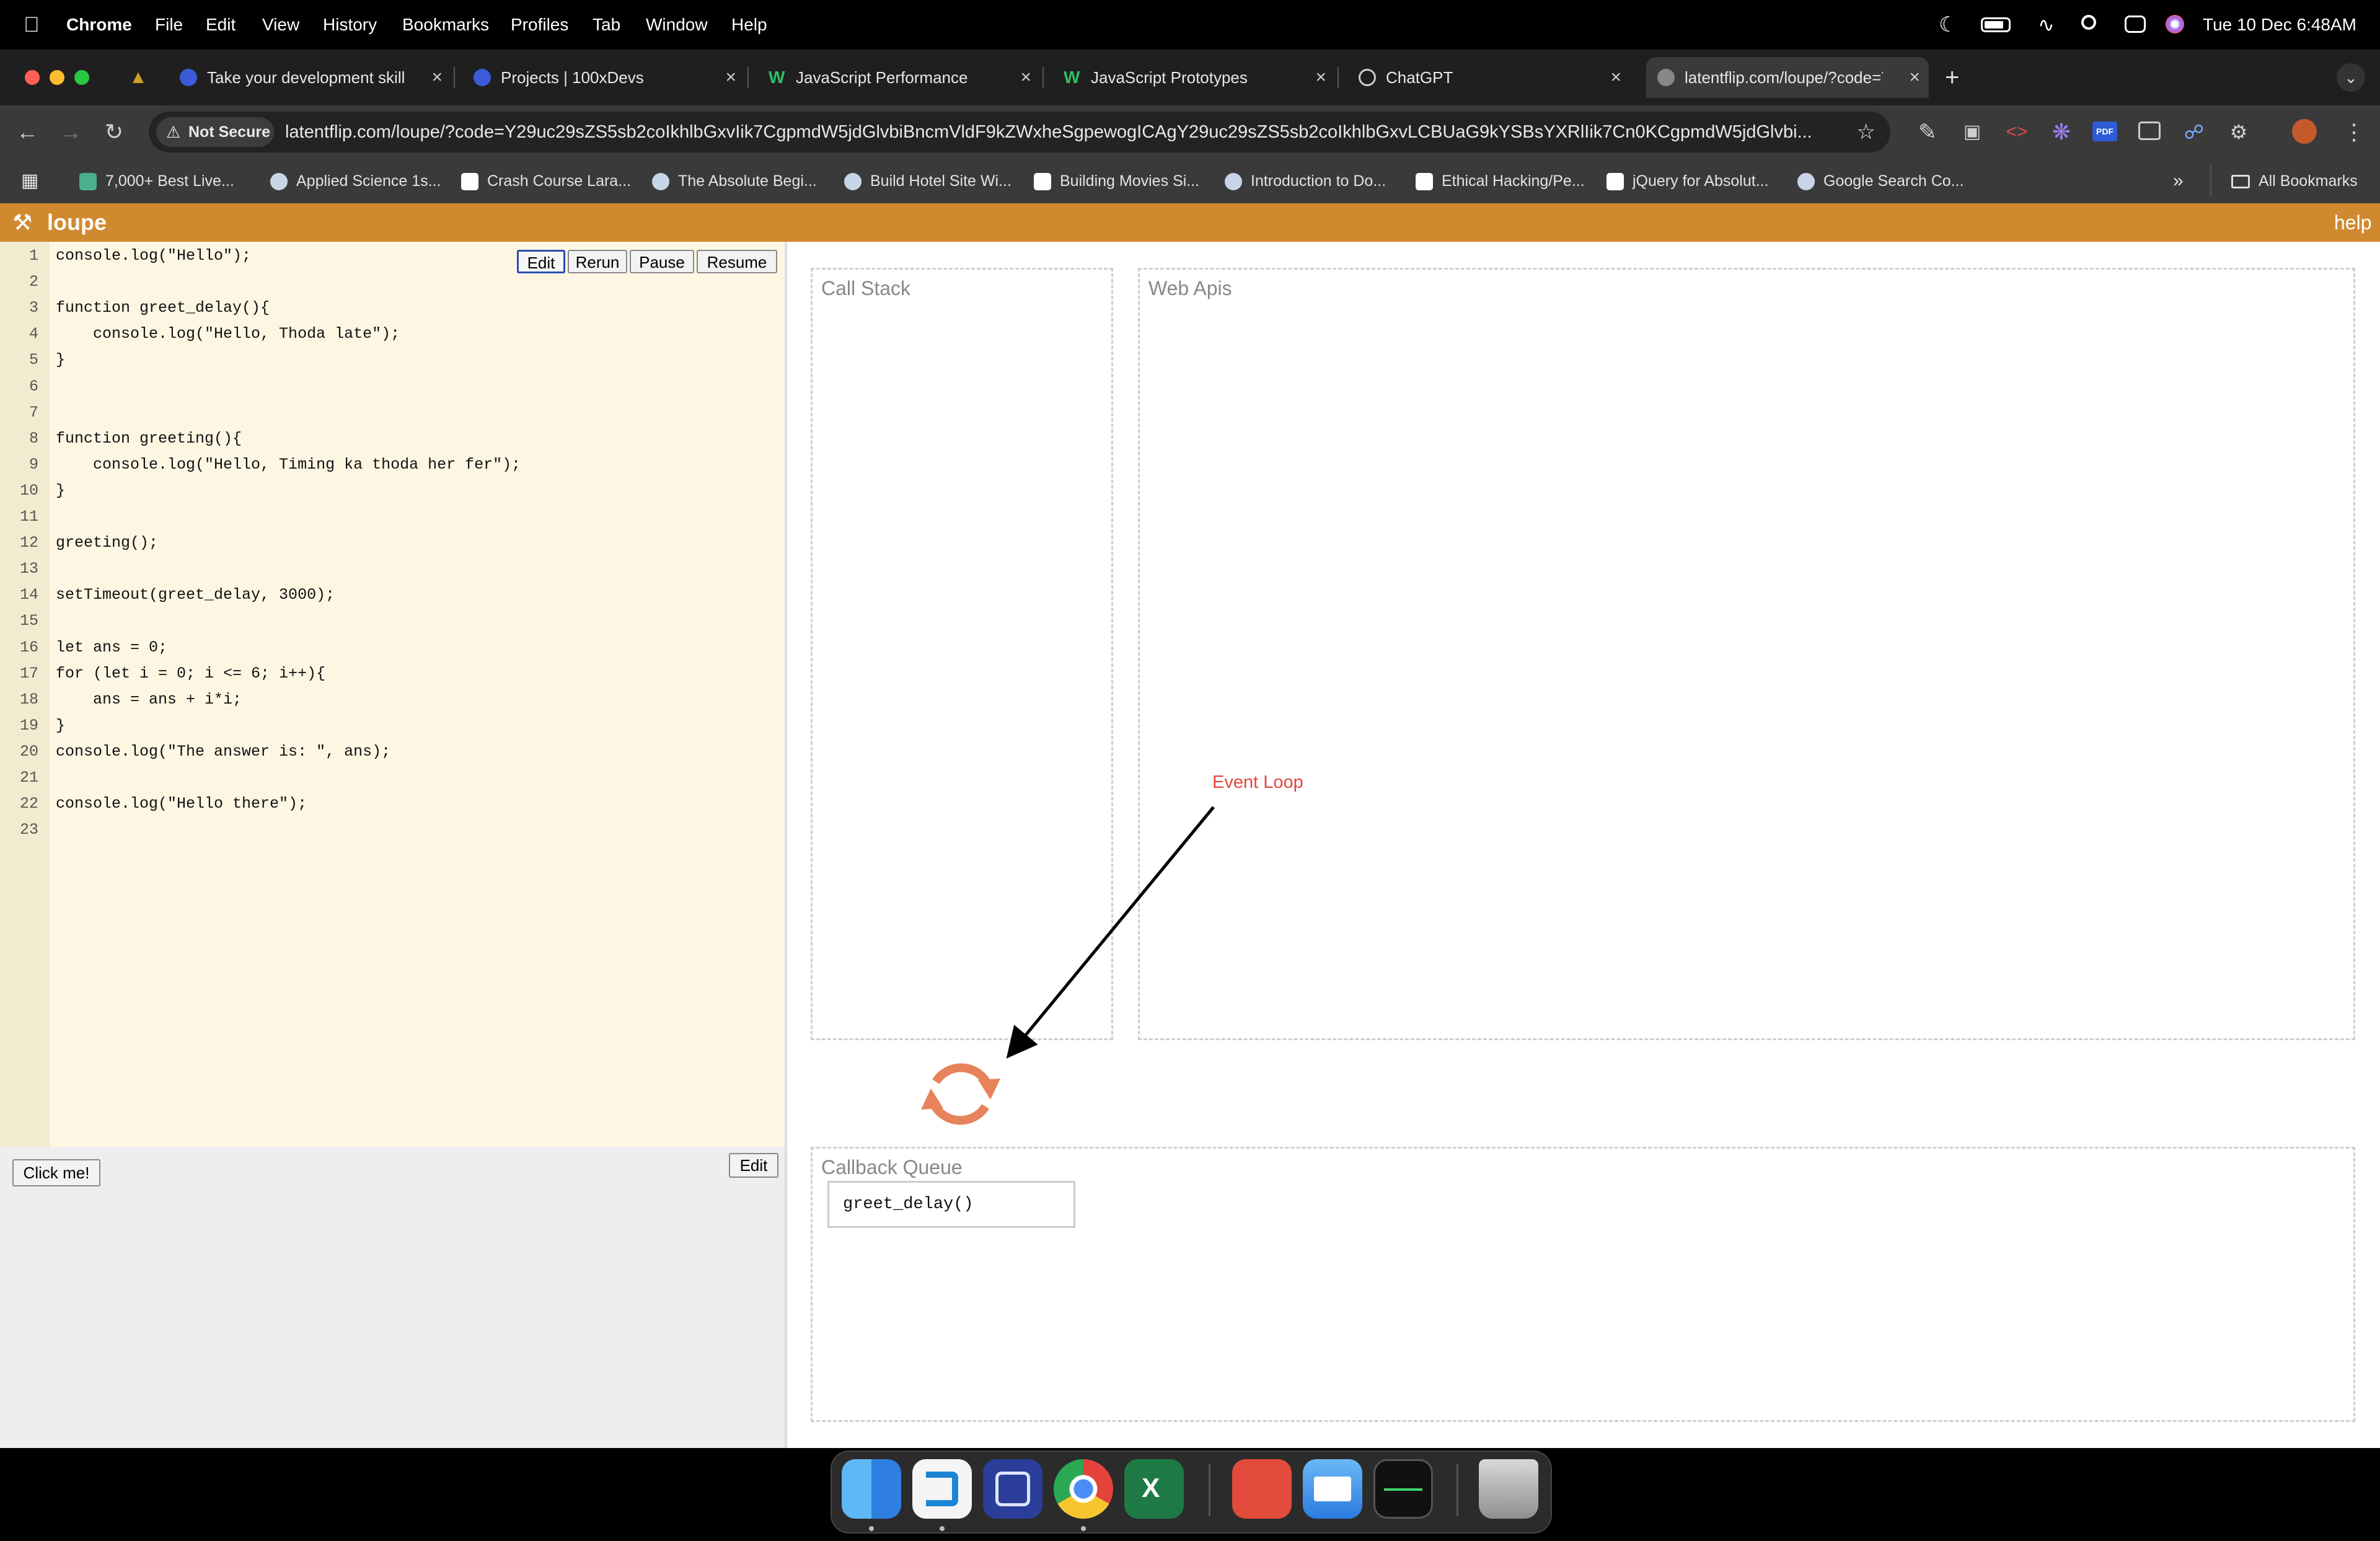  What do you see at coordinates (29, 181) in the screenshot?
I see `apps-grid-icon: ▦` at bounding box center [29, 181].